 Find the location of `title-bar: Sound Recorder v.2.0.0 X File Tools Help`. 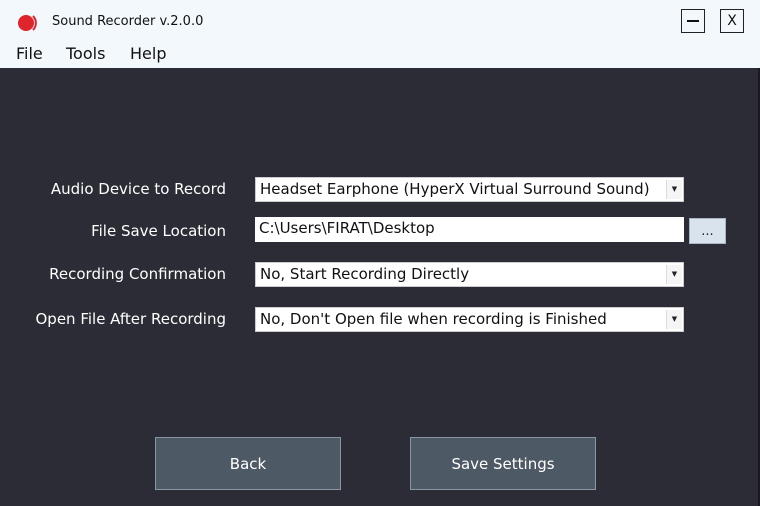

title-bar: Sound Recorder v.2.0.0 X File Tools Help is located at coordinates (380, 34).